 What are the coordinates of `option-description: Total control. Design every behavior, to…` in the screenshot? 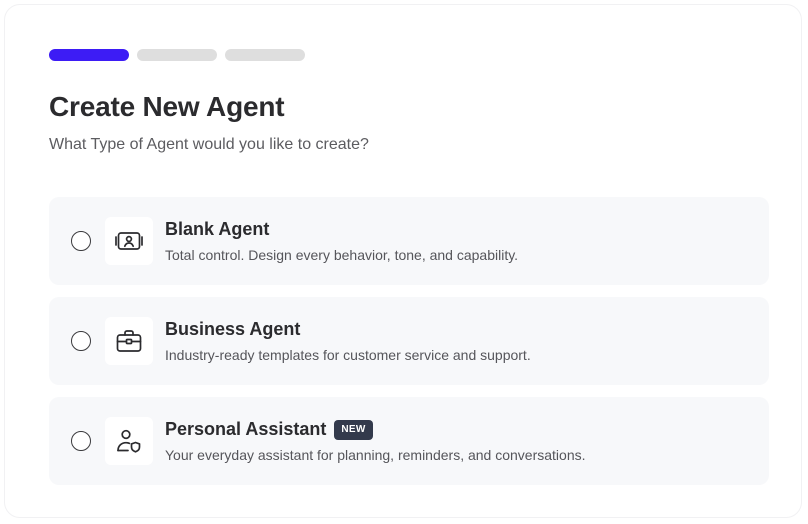 It's located at (342, 255).